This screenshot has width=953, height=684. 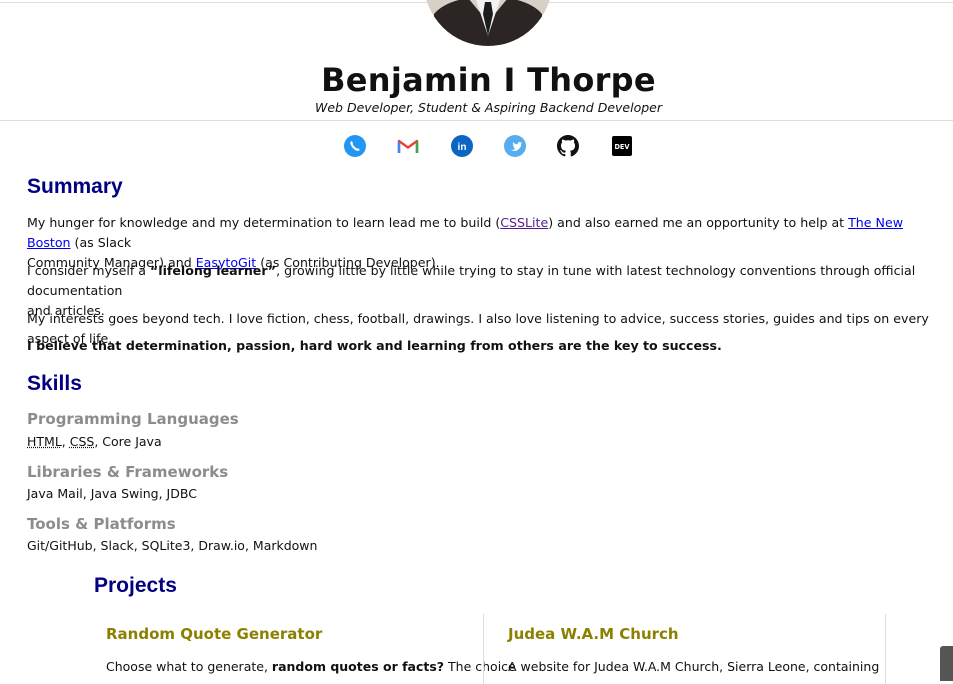 I want to click on header-divider, so click(x=476, y=120).